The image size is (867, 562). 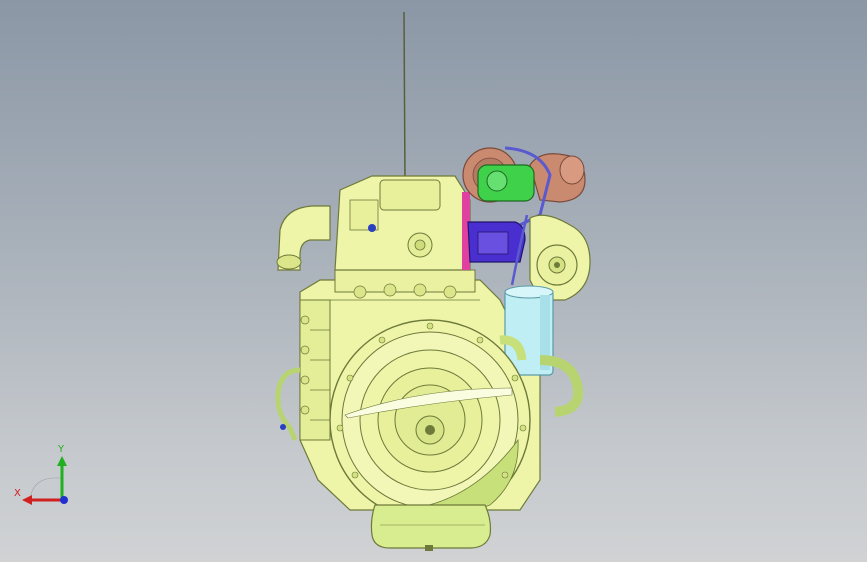 What do you see at coordinates (62, 461) in the screenshot?
I see `y-axis-head` at bounding box center [62, 461].